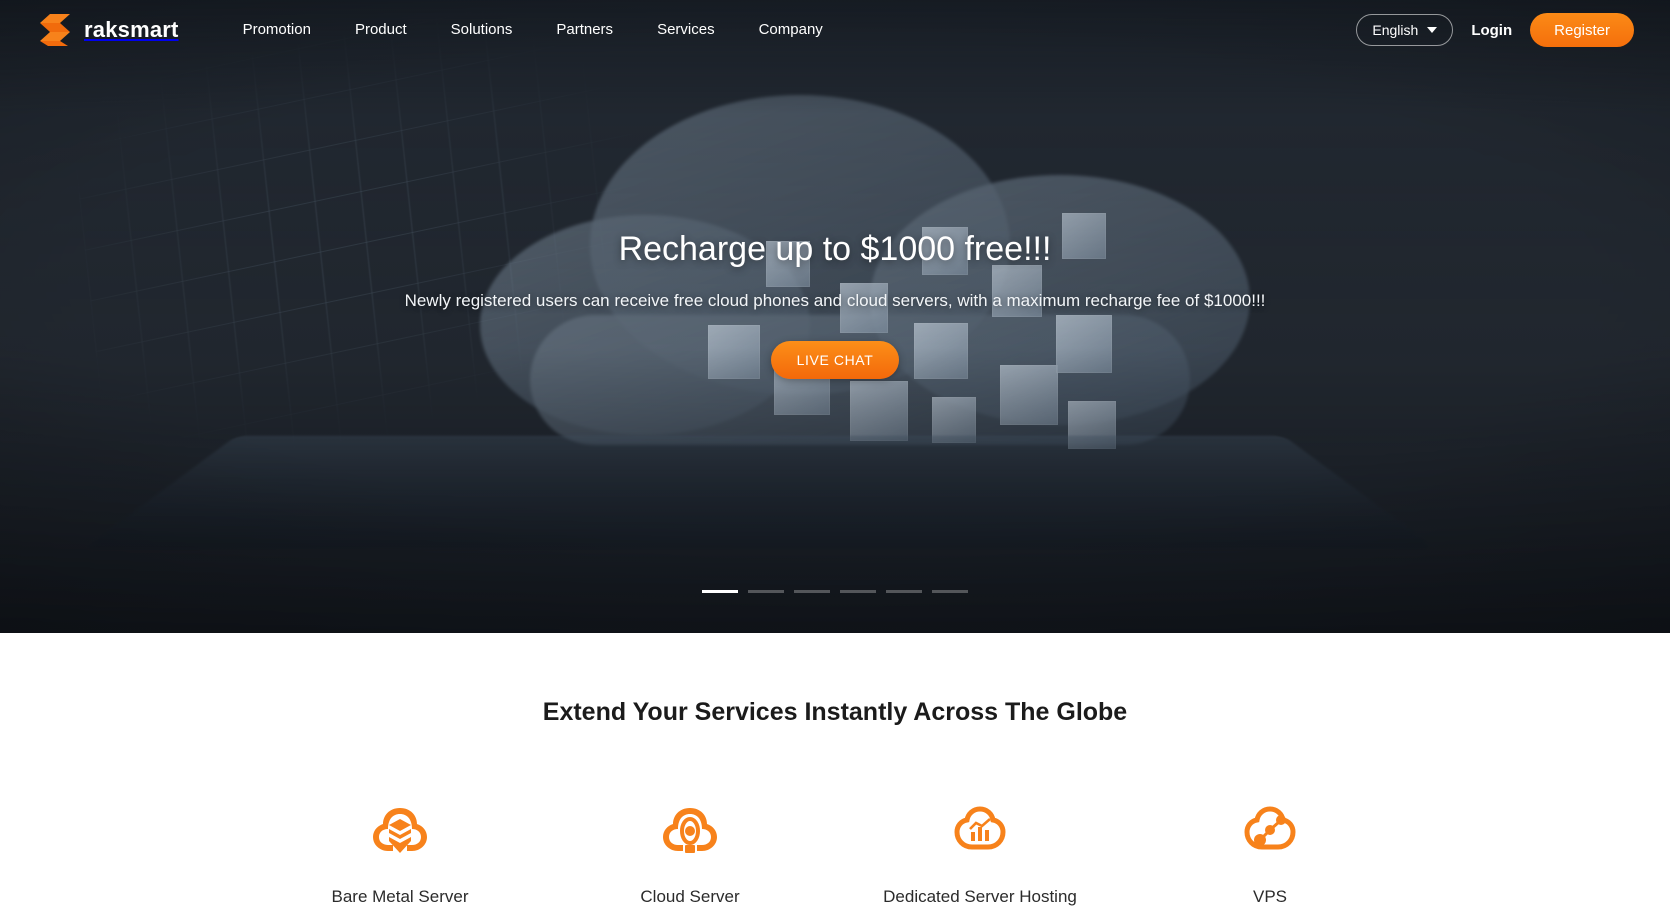  I want to click on cloud-bar-chart-icon, so click(980, 828).